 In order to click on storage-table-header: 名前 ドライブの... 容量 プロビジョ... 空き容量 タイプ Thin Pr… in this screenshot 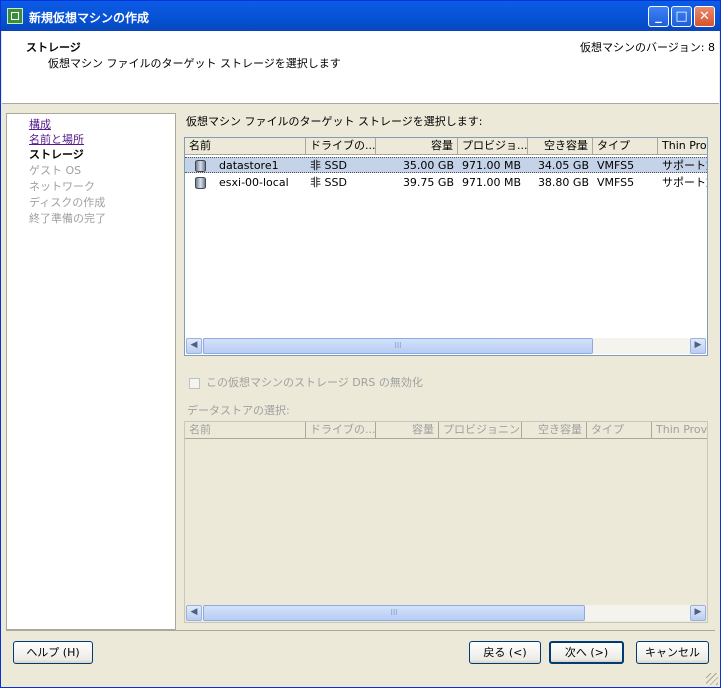, I will do `click(446, 146)`.